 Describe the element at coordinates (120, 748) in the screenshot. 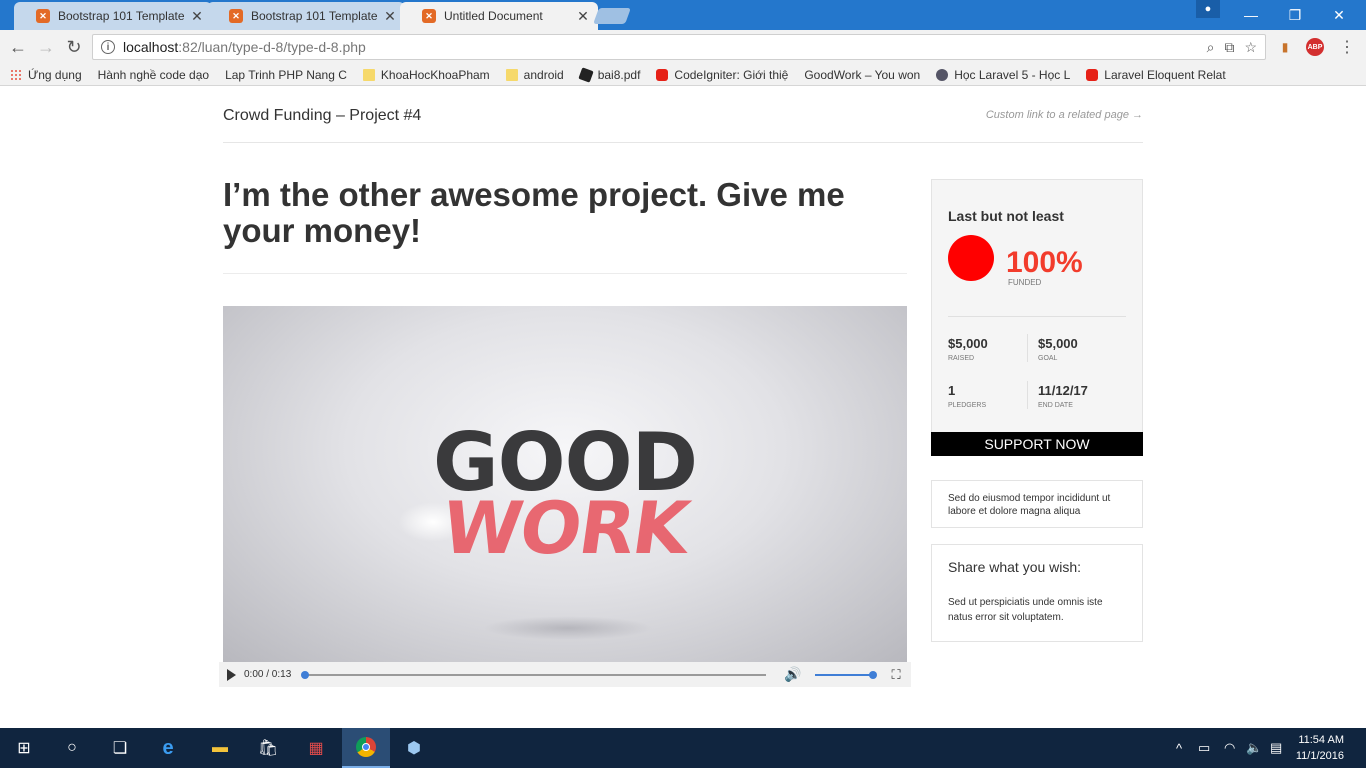

I see `task-view-icon: ❏` at that location.